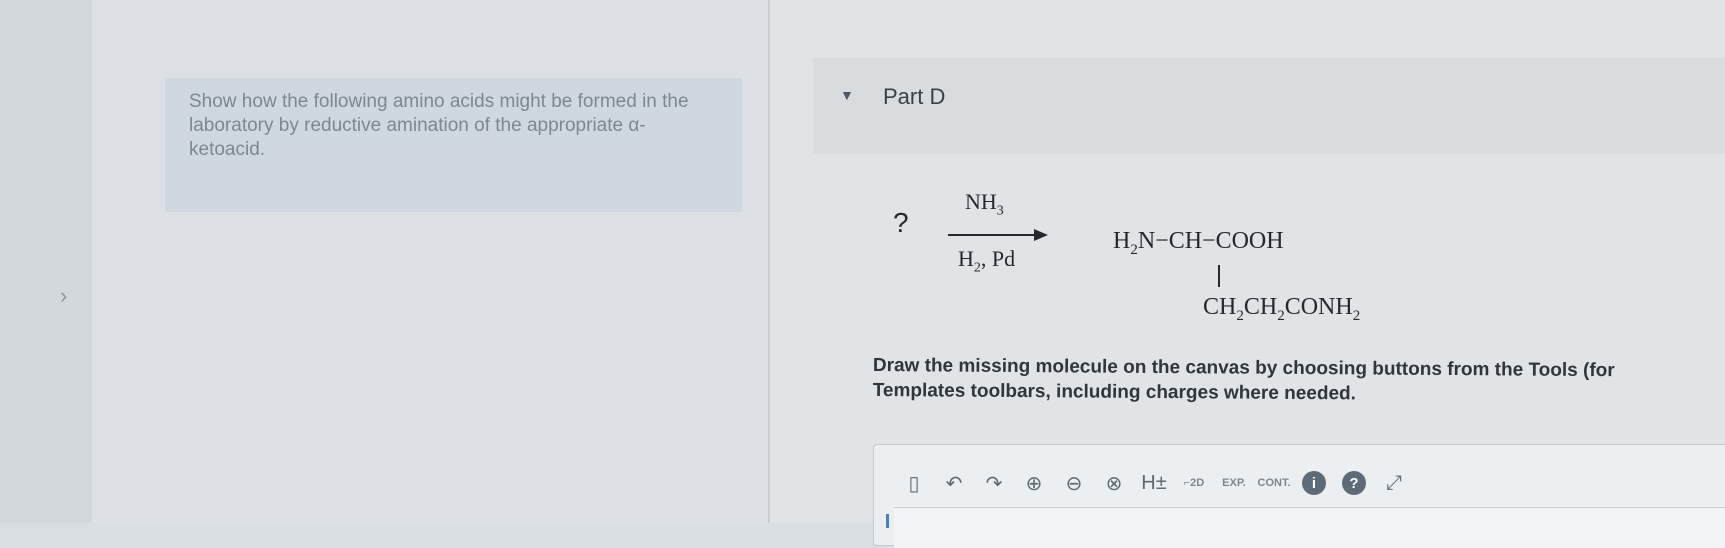 Image resolution: width=1725 pixels, height=548 pixels. What do you see at coordinates (914, 483) in the screenshot?
I see `new-document-icon: ▯` at bounding box center [914, 483].